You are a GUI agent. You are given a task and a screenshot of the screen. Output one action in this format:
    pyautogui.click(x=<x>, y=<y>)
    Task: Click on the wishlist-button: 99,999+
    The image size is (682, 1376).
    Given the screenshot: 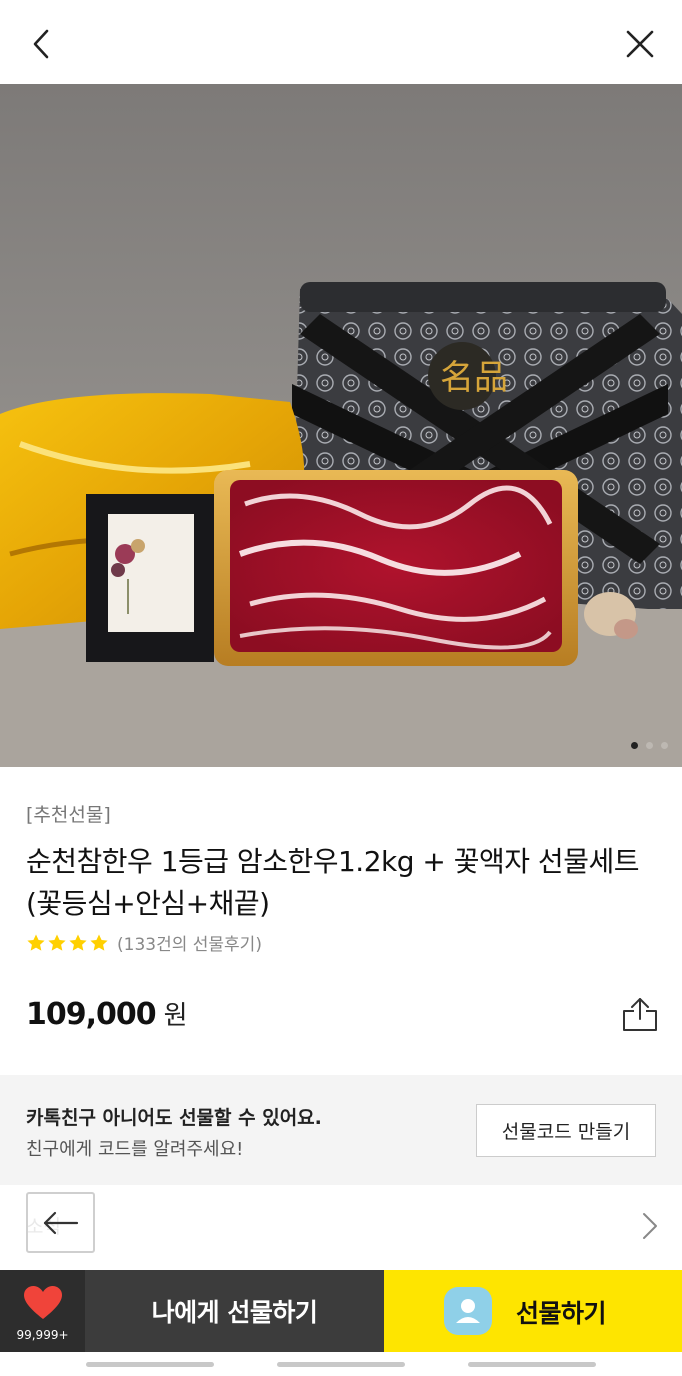 What is the action you would take?
    pyautogui.click(x=42, y=1311)
    